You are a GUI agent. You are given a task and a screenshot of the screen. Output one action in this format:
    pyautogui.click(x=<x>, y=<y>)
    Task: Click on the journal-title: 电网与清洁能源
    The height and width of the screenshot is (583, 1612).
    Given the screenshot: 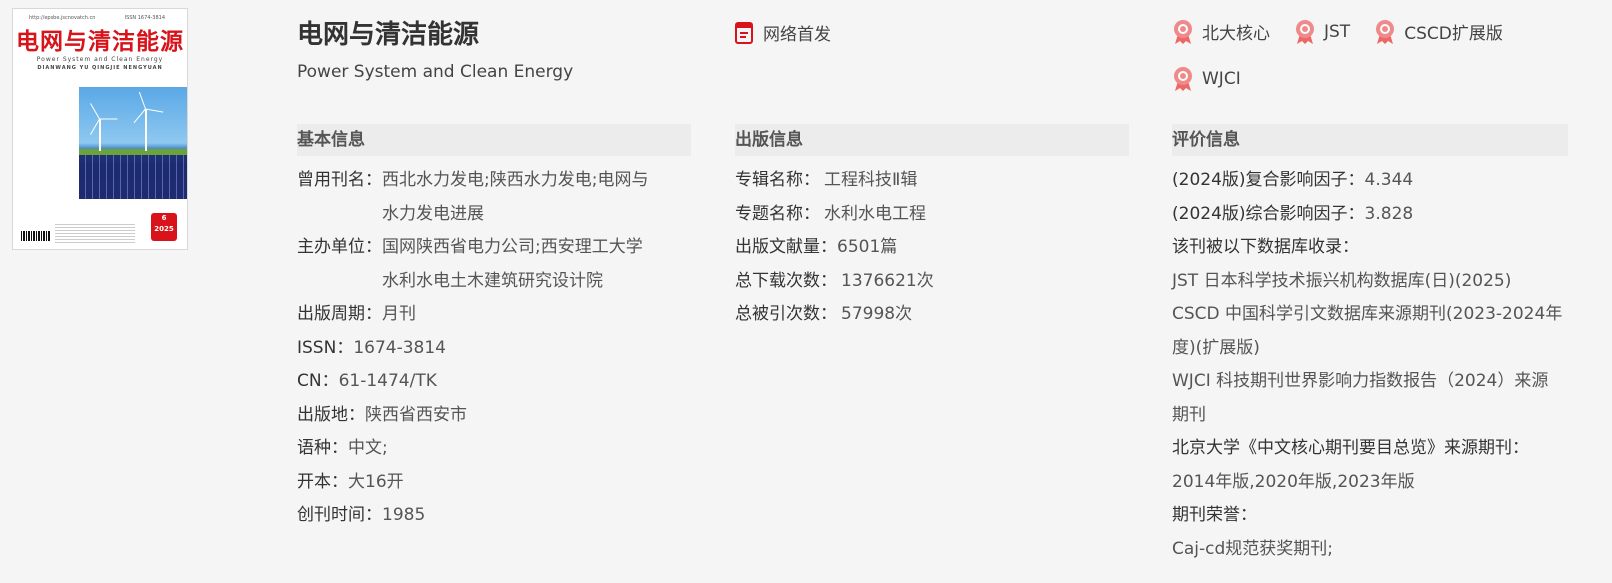 What is the action you would take?
    pyautogui.click(x=388, y=35)
    